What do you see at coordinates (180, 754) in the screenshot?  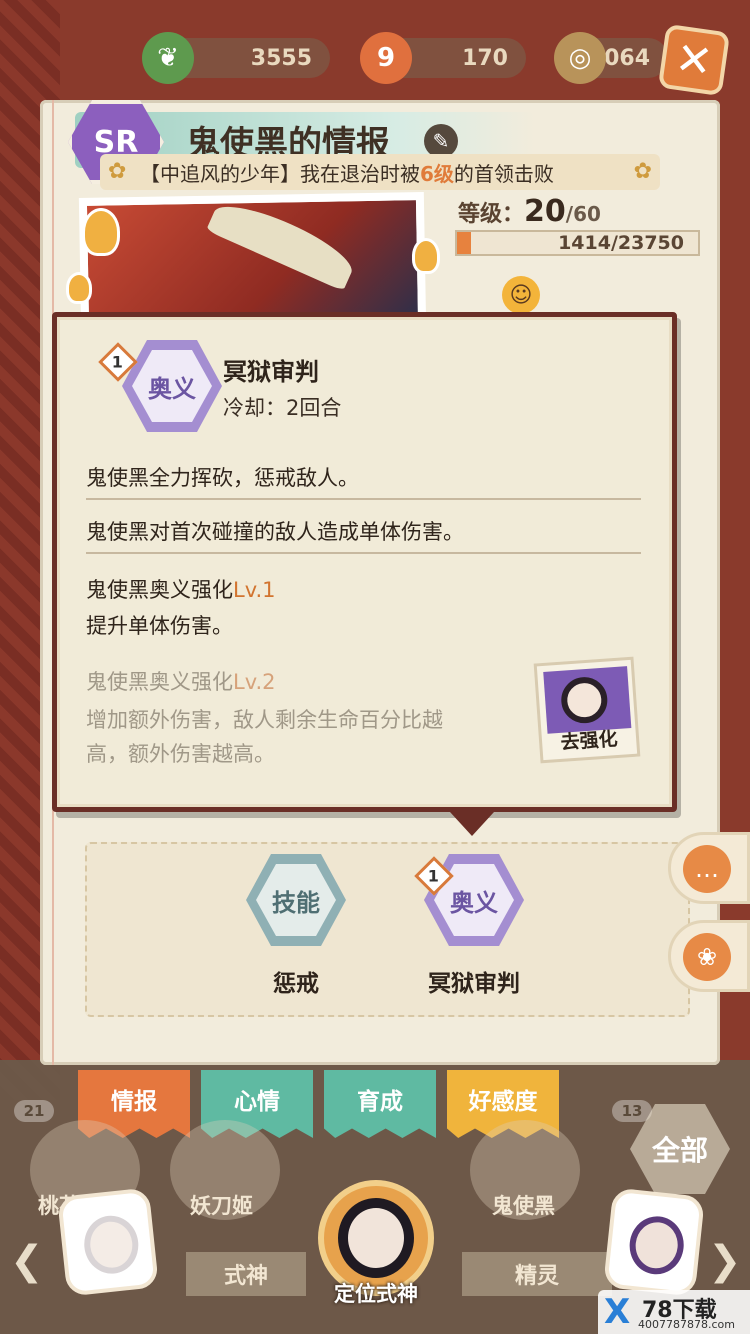 I see `enhance-2-desc-line2: 高，额外伤害越高。` at bounding box center [180, 754].